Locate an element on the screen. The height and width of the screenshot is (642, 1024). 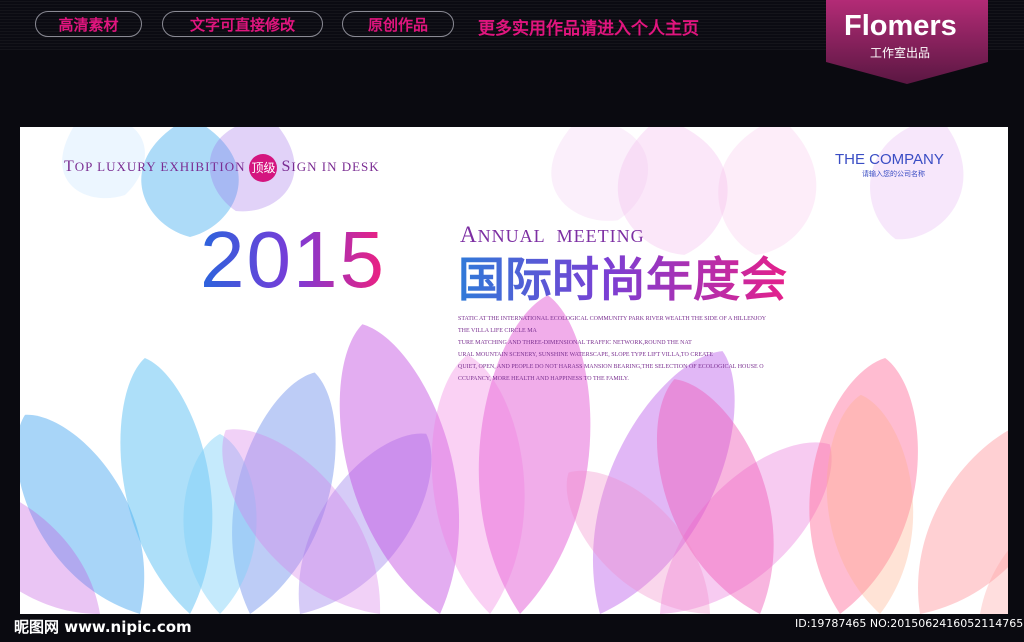
tag-hd-material: 高清素材 is located at coordinates (88, 24).